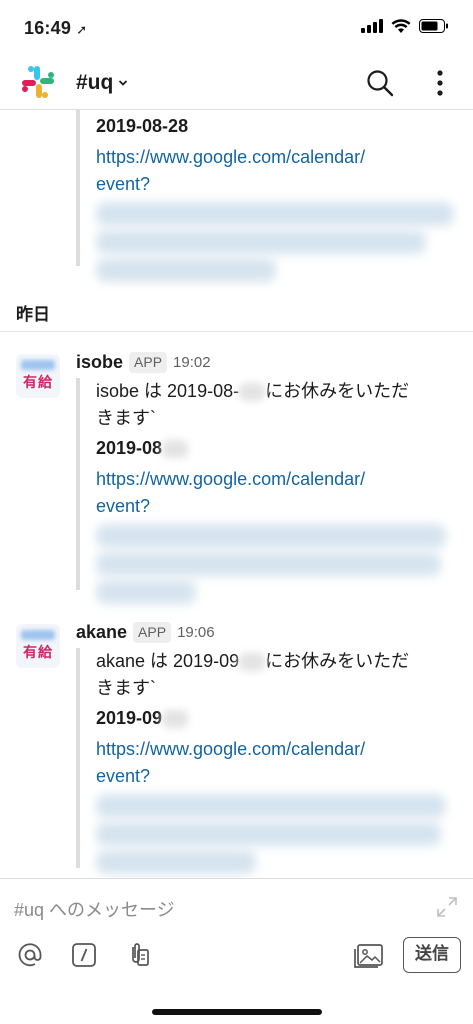 The image size is (473, 1024). Describe the element at coordinates (192, 362) in the screenshot. I see `message-time: 19:02` at that location.